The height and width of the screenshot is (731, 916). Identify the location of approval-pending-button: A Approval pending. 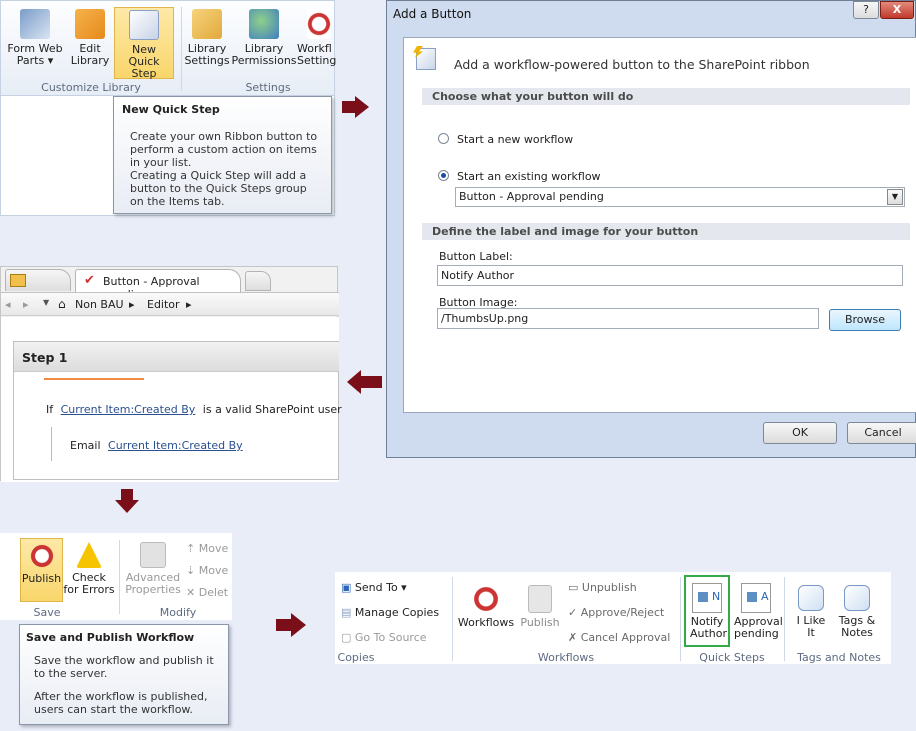
(758, 612).